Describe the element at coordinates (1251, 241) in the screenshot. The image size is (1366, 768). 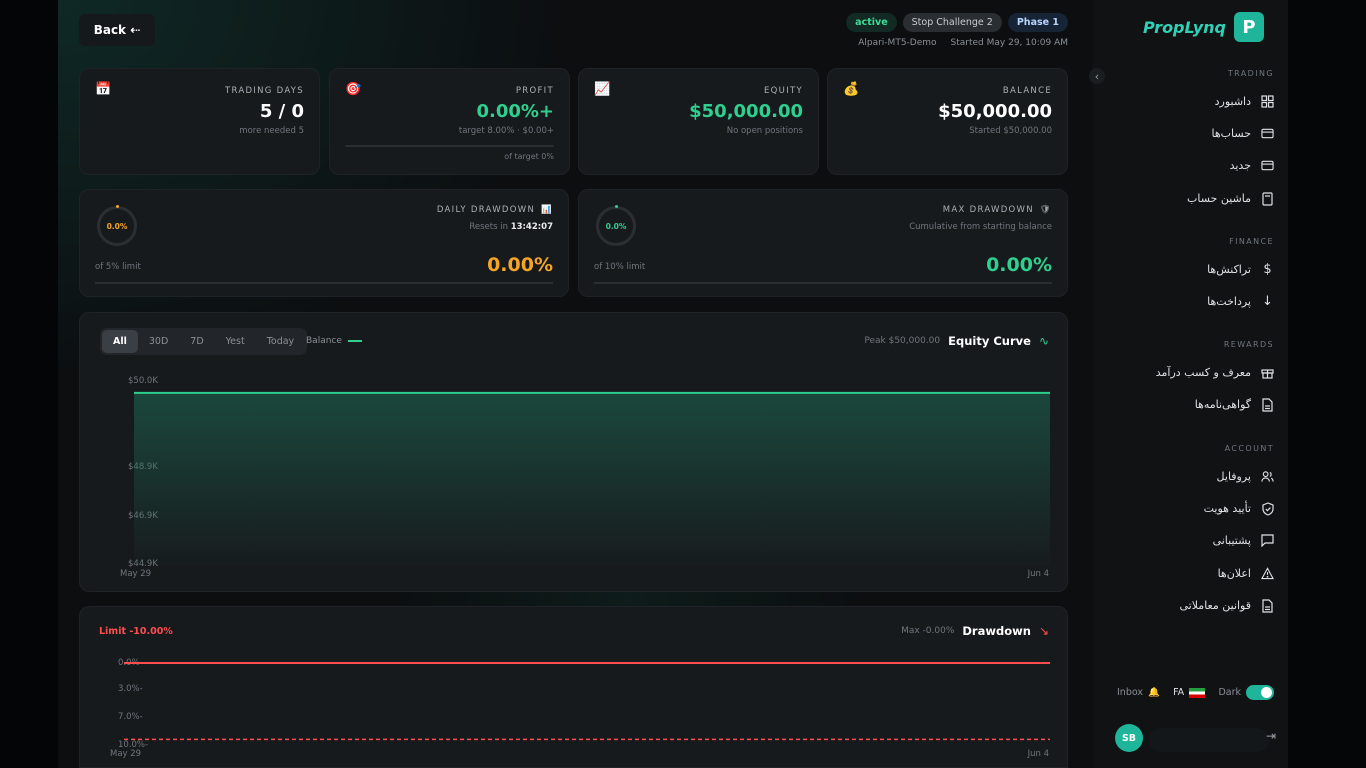
I see `section-title-finance: FINANCE` at that location.